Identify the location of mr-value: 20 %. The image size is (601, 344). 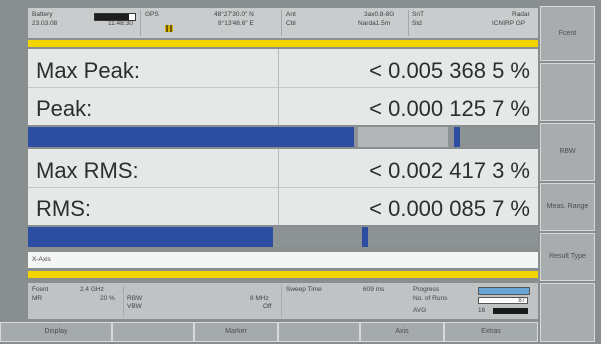
(107, 298).